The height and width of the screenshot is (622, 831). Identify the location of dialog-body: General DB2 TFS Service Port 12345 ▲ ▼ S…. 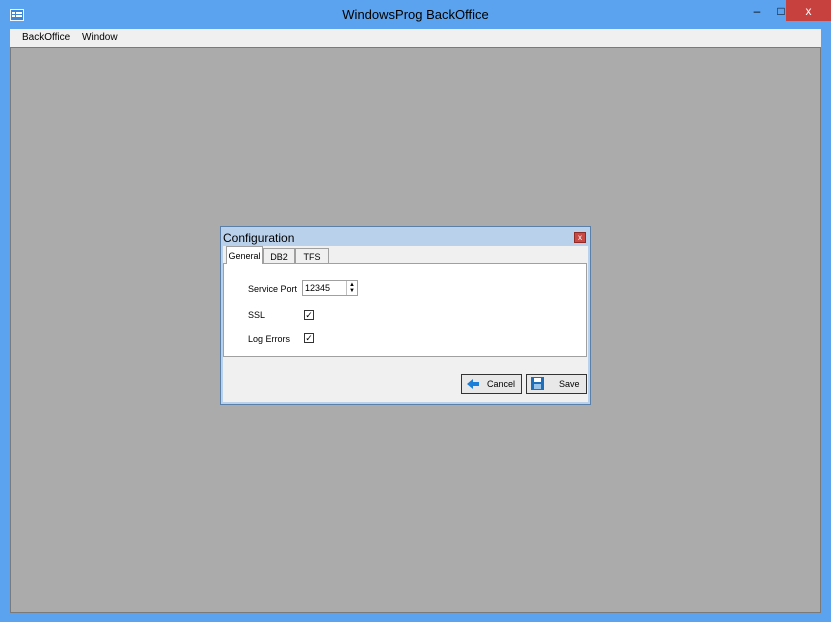
(405, 324).